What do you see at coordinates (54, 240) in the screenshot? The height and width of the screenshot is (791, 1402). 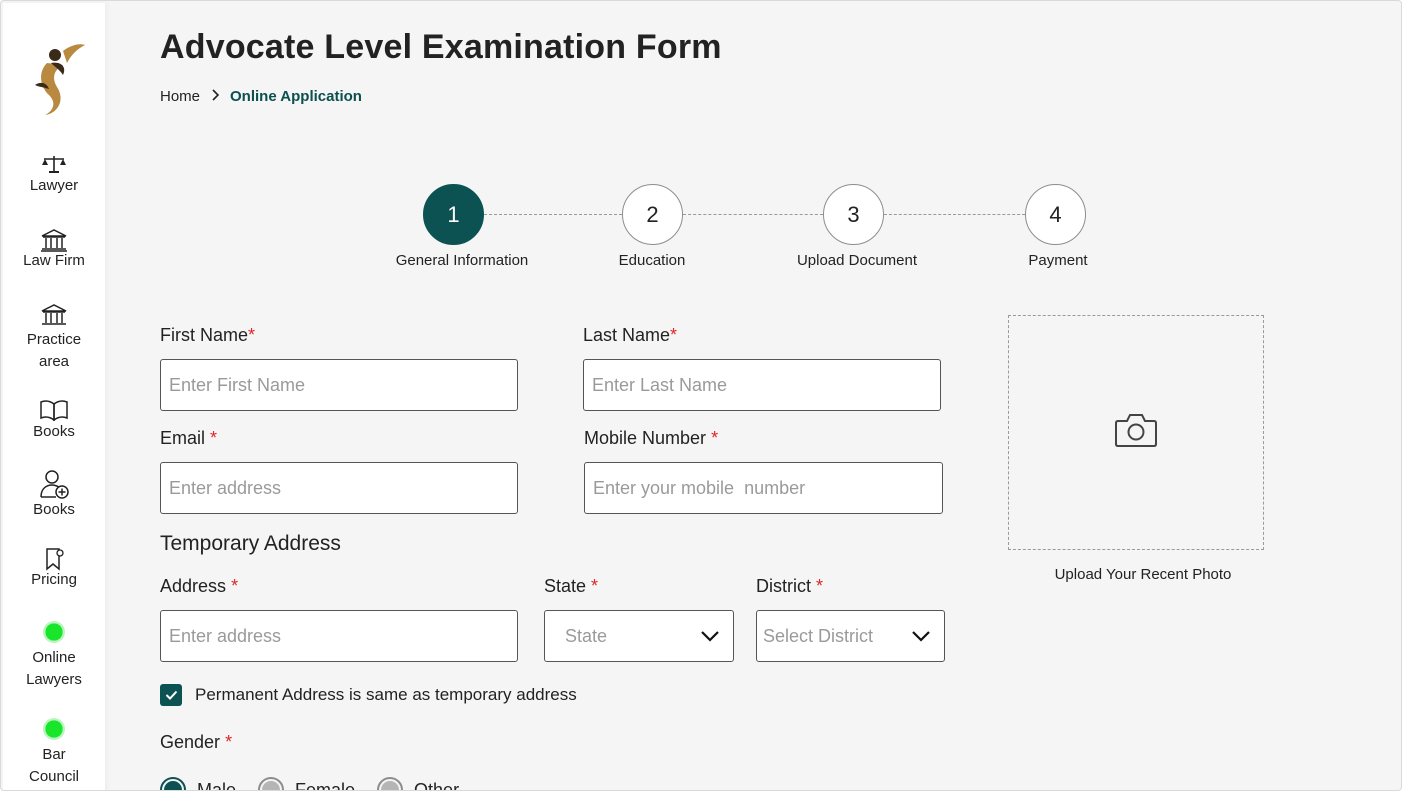 I see `building-icon` at bounding box center [54, 240].